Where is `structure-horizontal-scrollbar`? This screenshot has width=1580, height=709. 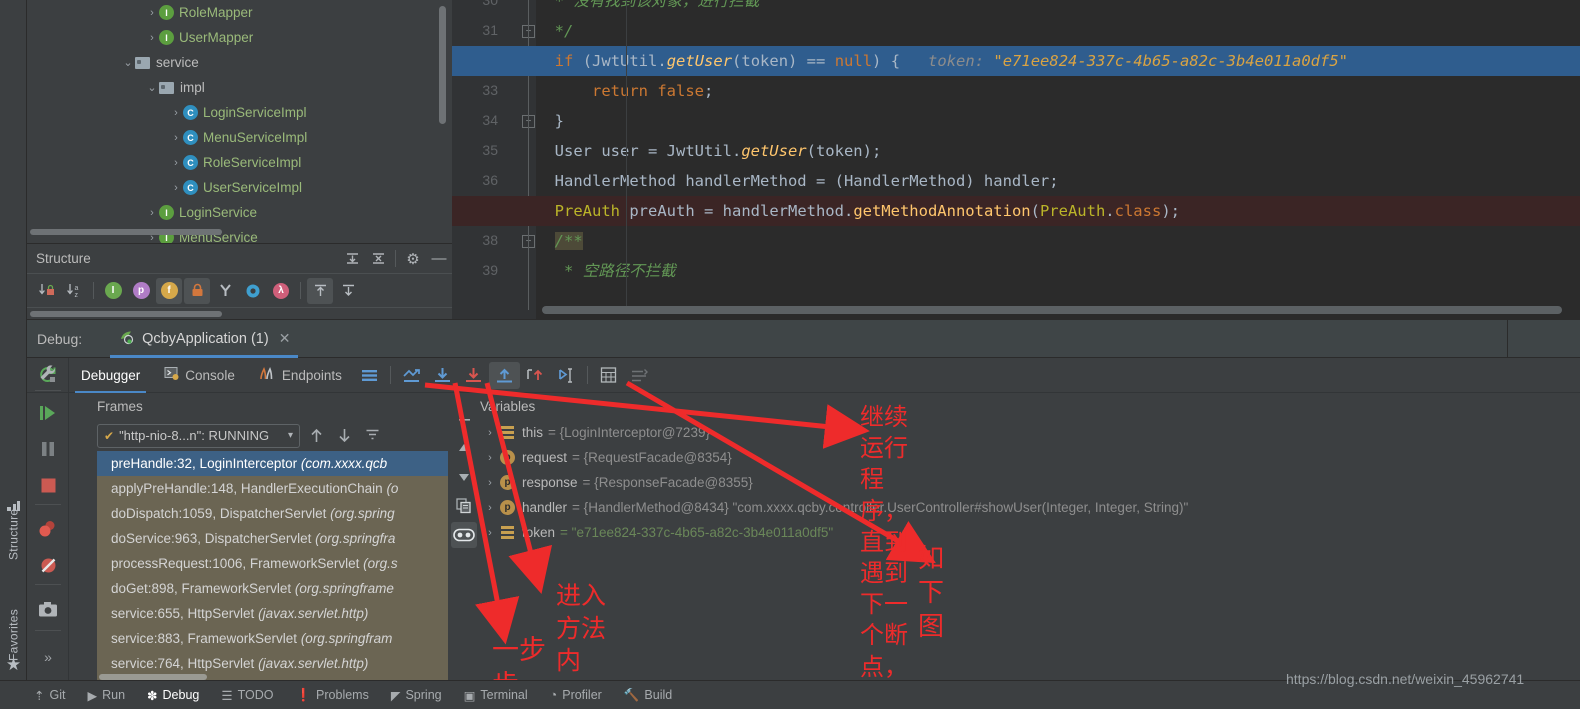 structure-horizontal-scrollbar is located at coordinates (126, 314).